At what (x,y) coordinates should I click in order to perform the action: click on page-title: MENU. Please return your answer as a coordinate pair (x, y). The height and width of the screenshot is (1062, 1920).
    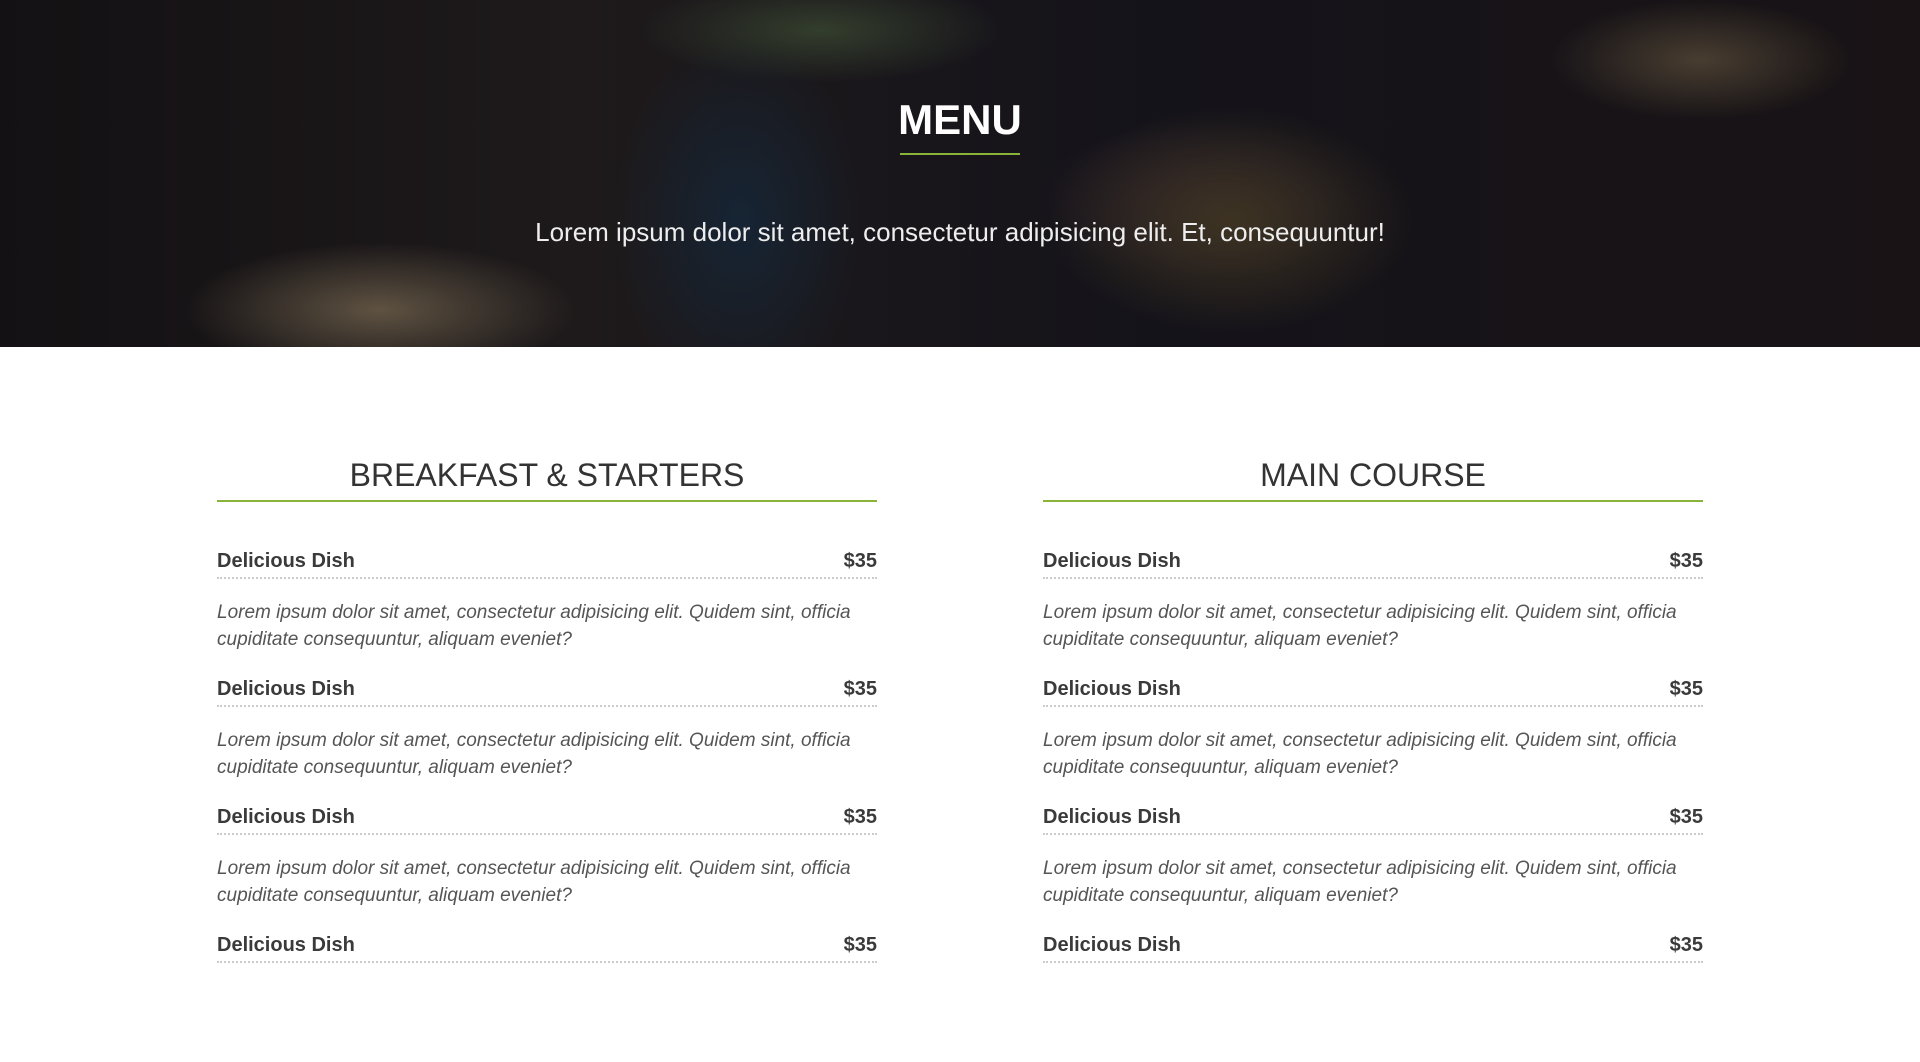
    Looking at the image, I should click on (960, 119).